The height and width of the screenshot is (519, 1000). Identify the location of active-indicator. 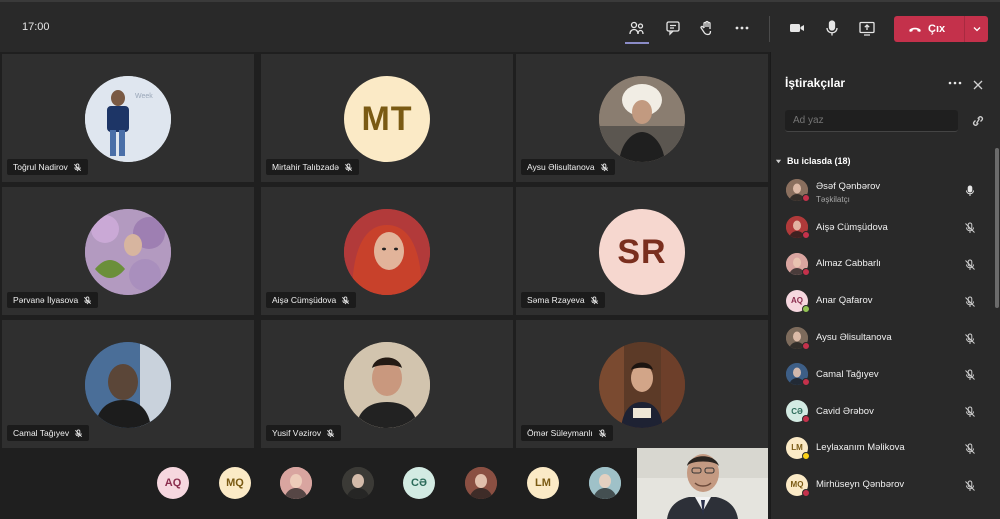
(637, 43).